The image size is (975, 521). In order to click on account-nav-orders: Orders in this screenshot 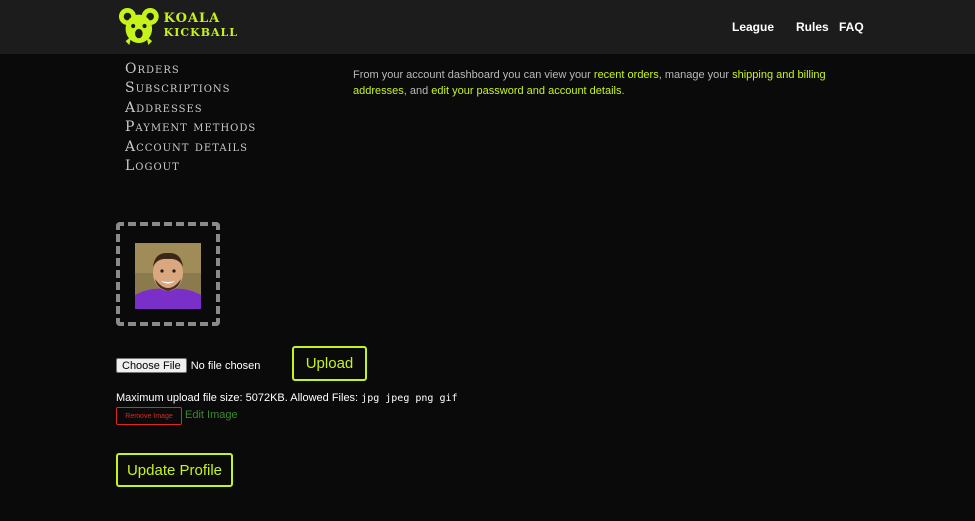, I will do `click(190, 69)`.